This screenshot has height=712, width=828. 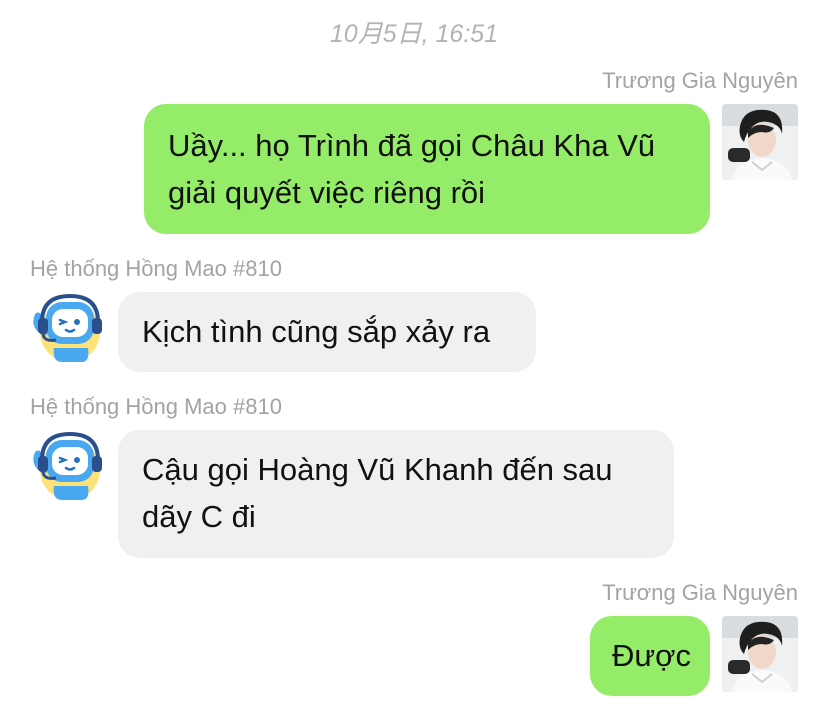 What do you see at coordinates (377, 469) in the screenshot?
I see `message-line: Cậu gọi Hoàng Vũ Khanh đến sau` at bounding box center [377, 469].